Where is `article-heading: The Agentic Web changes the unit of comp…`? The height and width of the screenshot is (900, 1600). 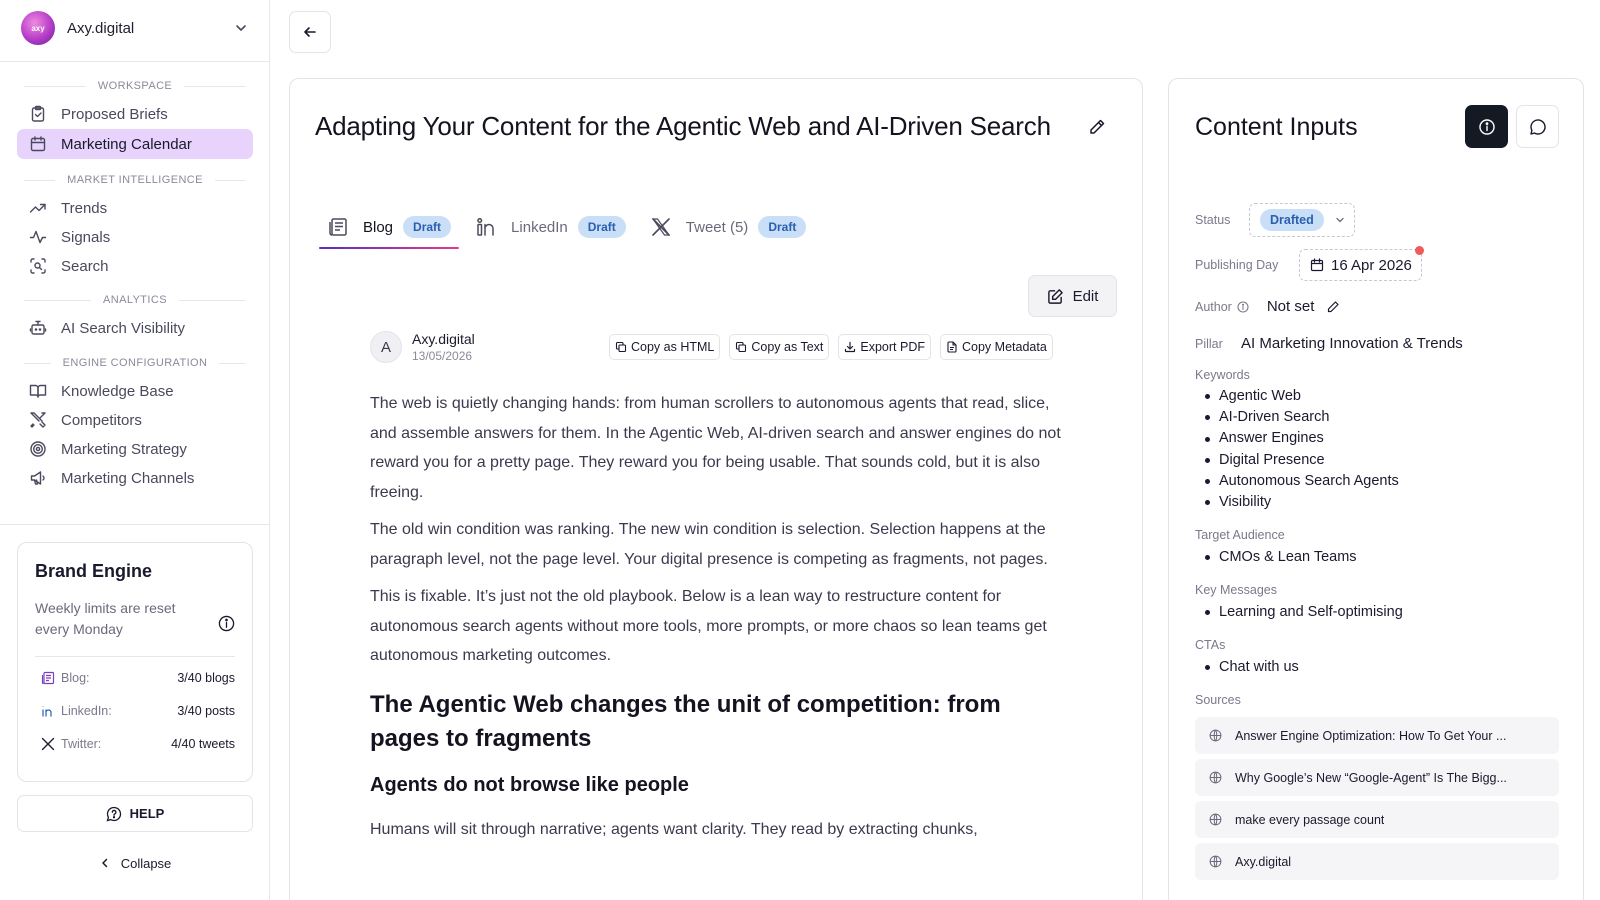 article-heading: The Agentic Web changes the unit of comp… is located at coordinates (685, 721).